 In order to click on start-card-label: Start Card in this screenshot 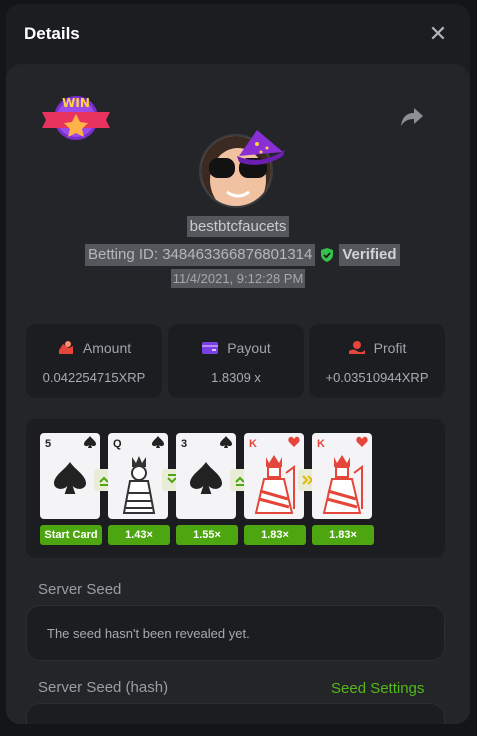, I will do `click(71, 535)`.